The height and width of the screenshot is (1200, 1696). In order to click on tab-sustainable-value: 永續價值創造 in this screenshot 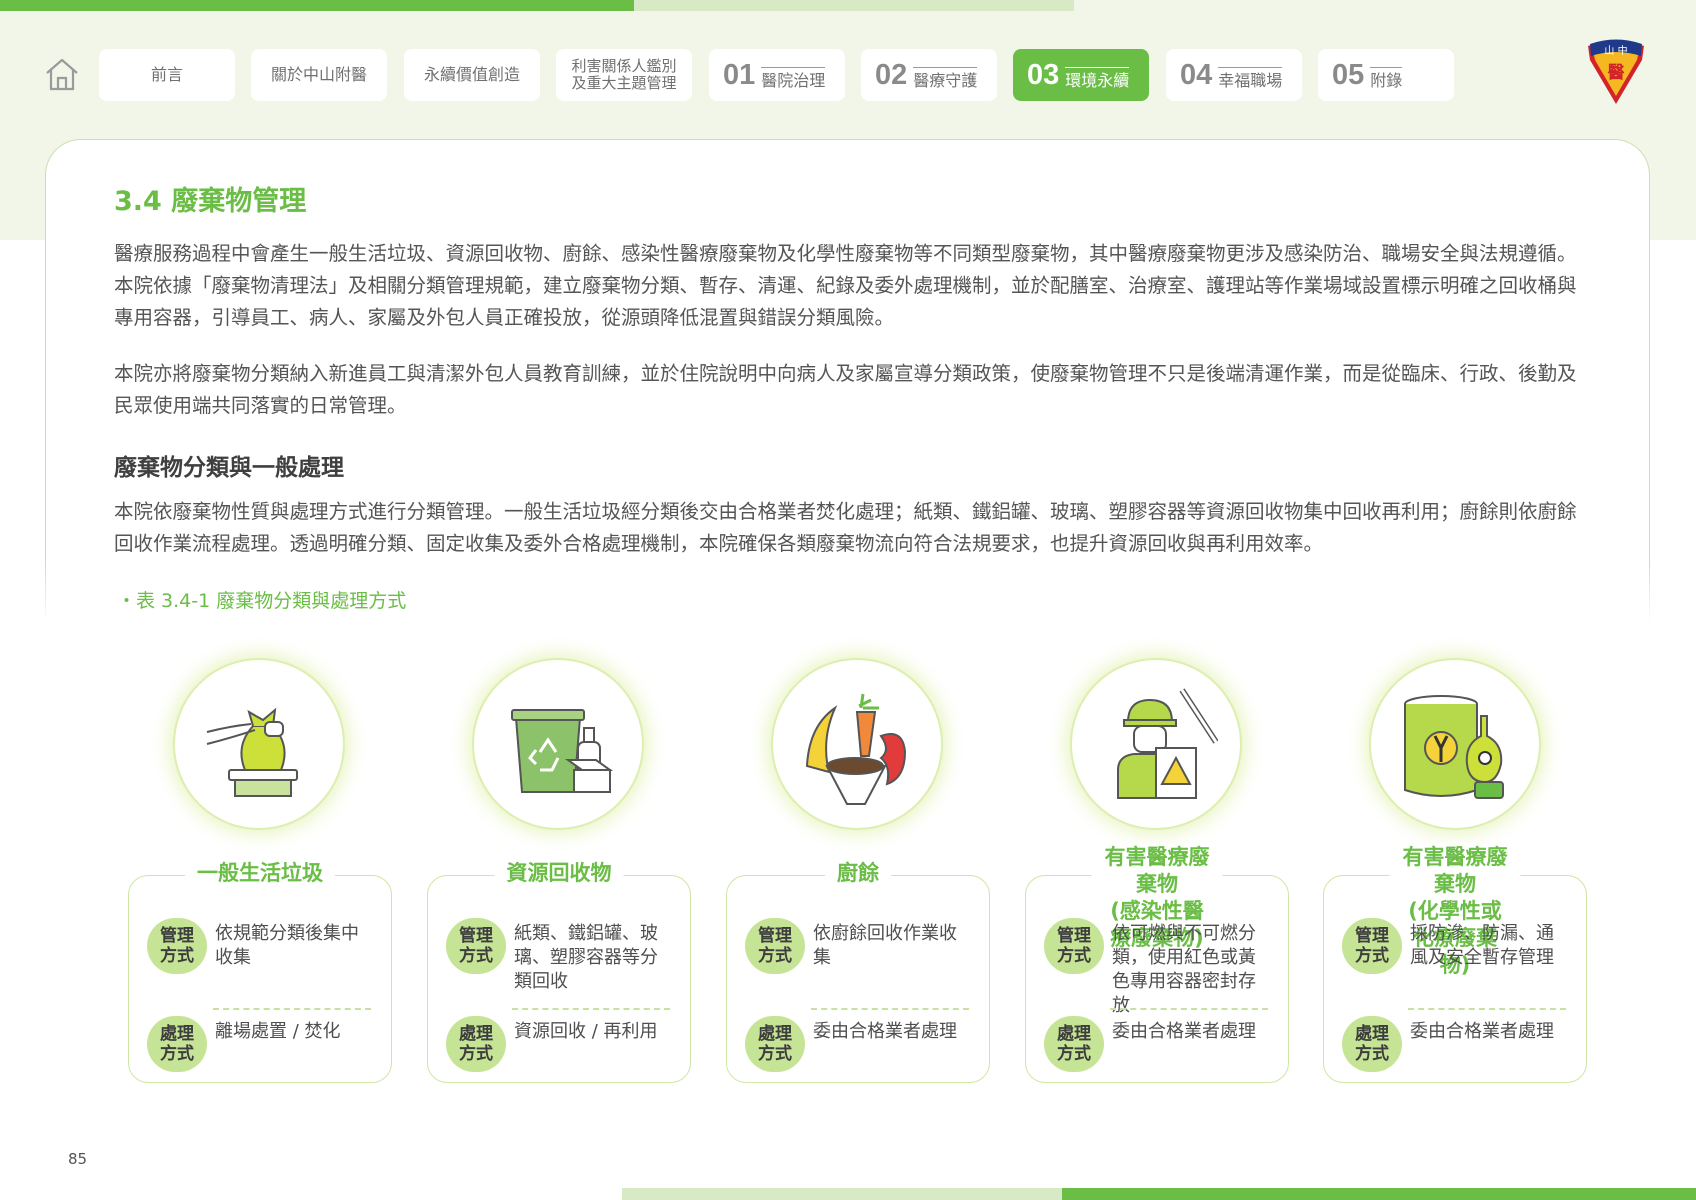, I will do `click(472, 75)`.